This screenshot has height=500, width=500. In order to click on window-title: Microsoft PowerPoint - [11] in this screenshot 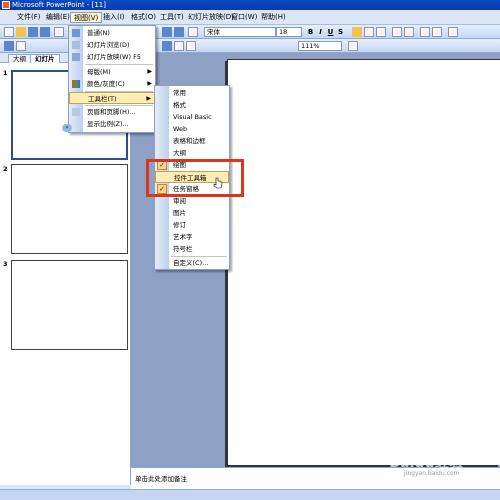, I will do `click(59, 5)`.